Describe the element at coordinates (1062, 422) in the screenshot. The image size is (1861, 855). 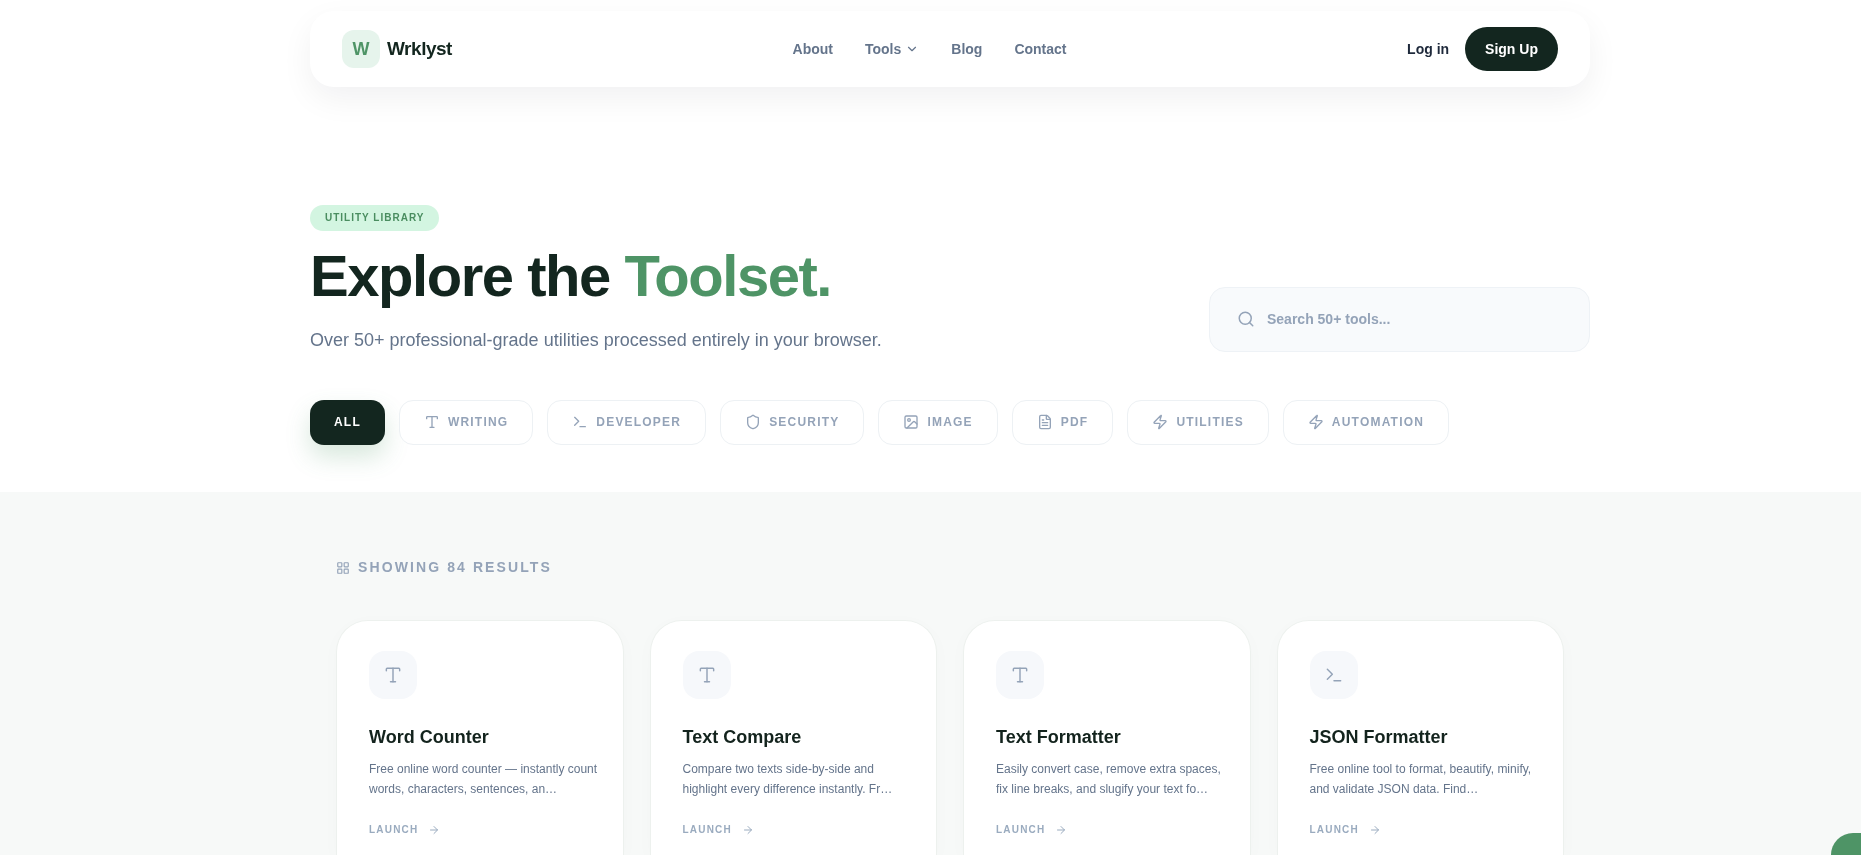
I see `filter-tab: PDF` at that location.